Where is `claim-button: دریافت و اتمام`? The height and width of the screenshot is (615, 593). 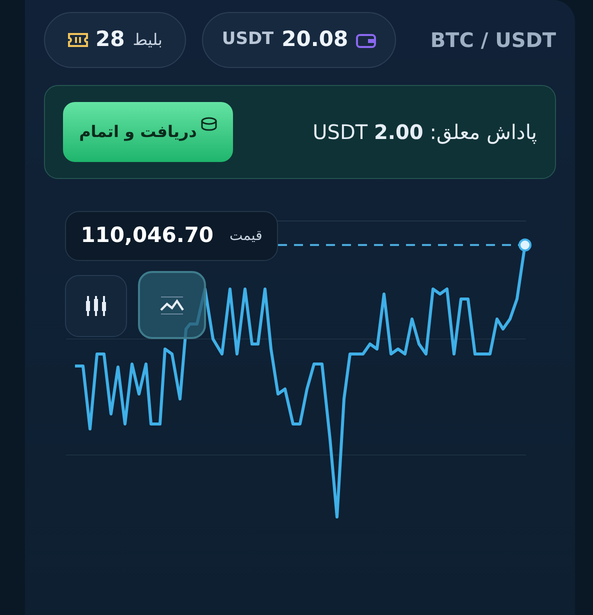
claim-button: دریافت و اتمام is located at coordinates (148, 132).